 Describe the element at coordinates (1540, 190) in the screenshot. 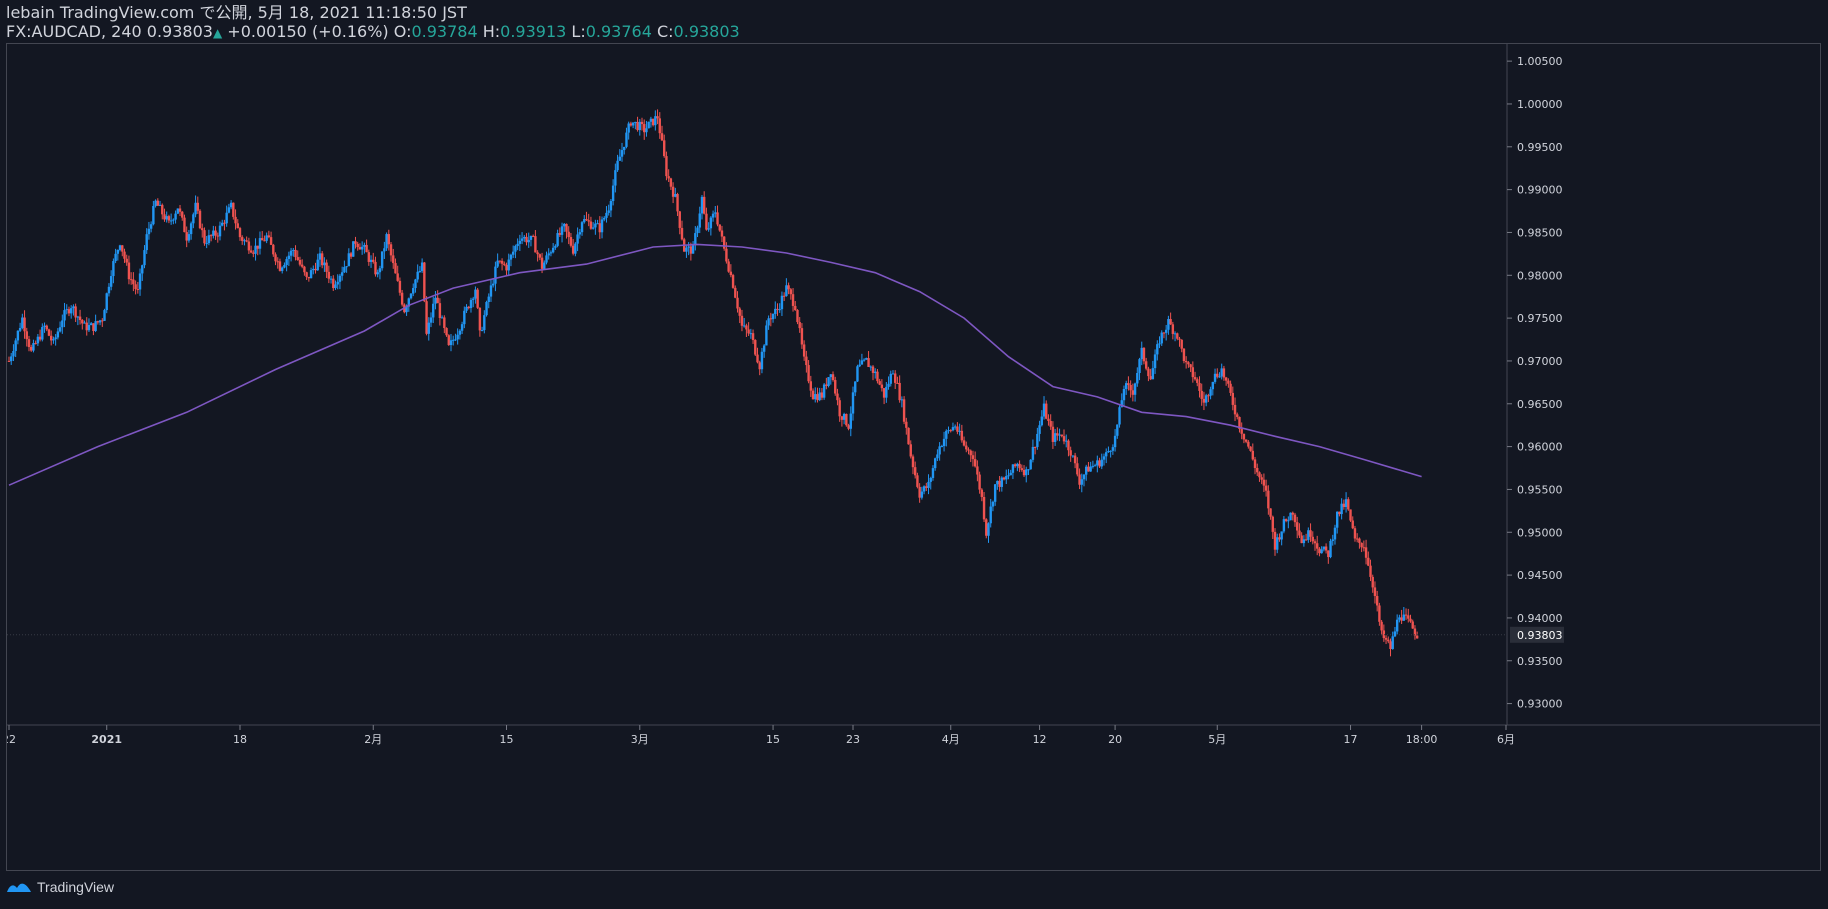

I see `y-tick-label: 0.99000` at that location.